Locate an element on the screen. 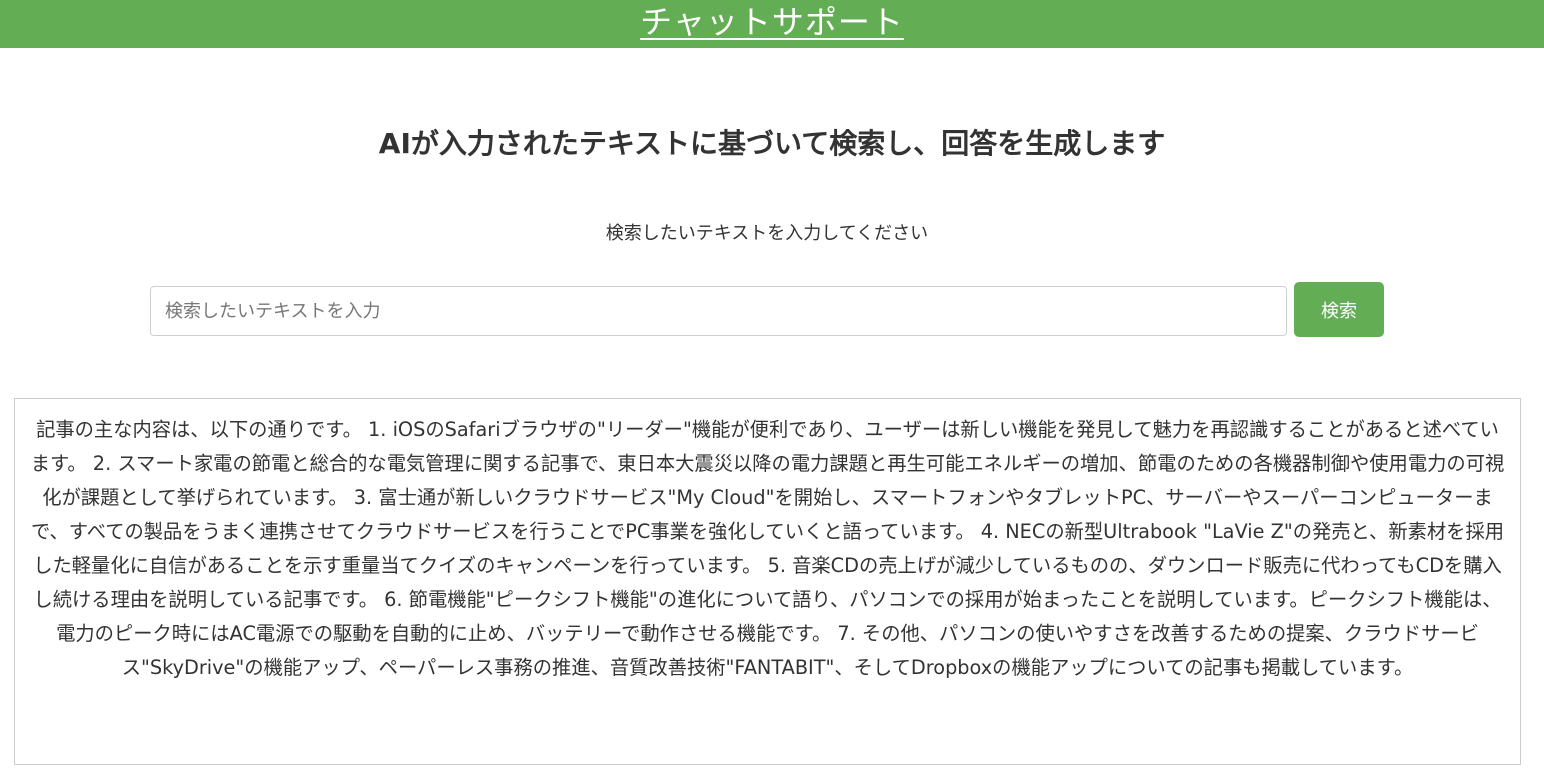 This screenshot has height=778, width=1544. search-button: 検索 is located at coordinates (1339, 309).